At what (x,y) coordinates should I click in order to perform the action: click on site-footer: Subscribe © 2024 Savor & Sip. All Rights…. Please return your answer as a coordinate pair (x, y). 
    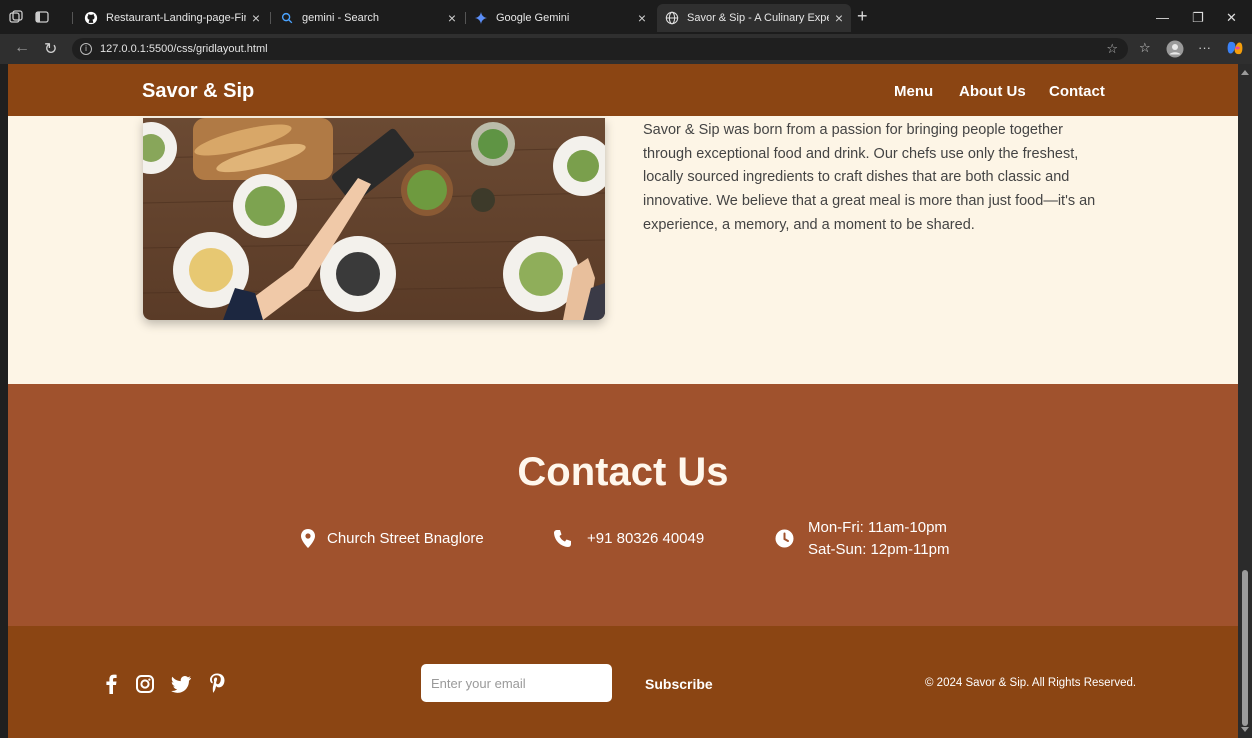
    Looking at the image, I should click on (623, 682).